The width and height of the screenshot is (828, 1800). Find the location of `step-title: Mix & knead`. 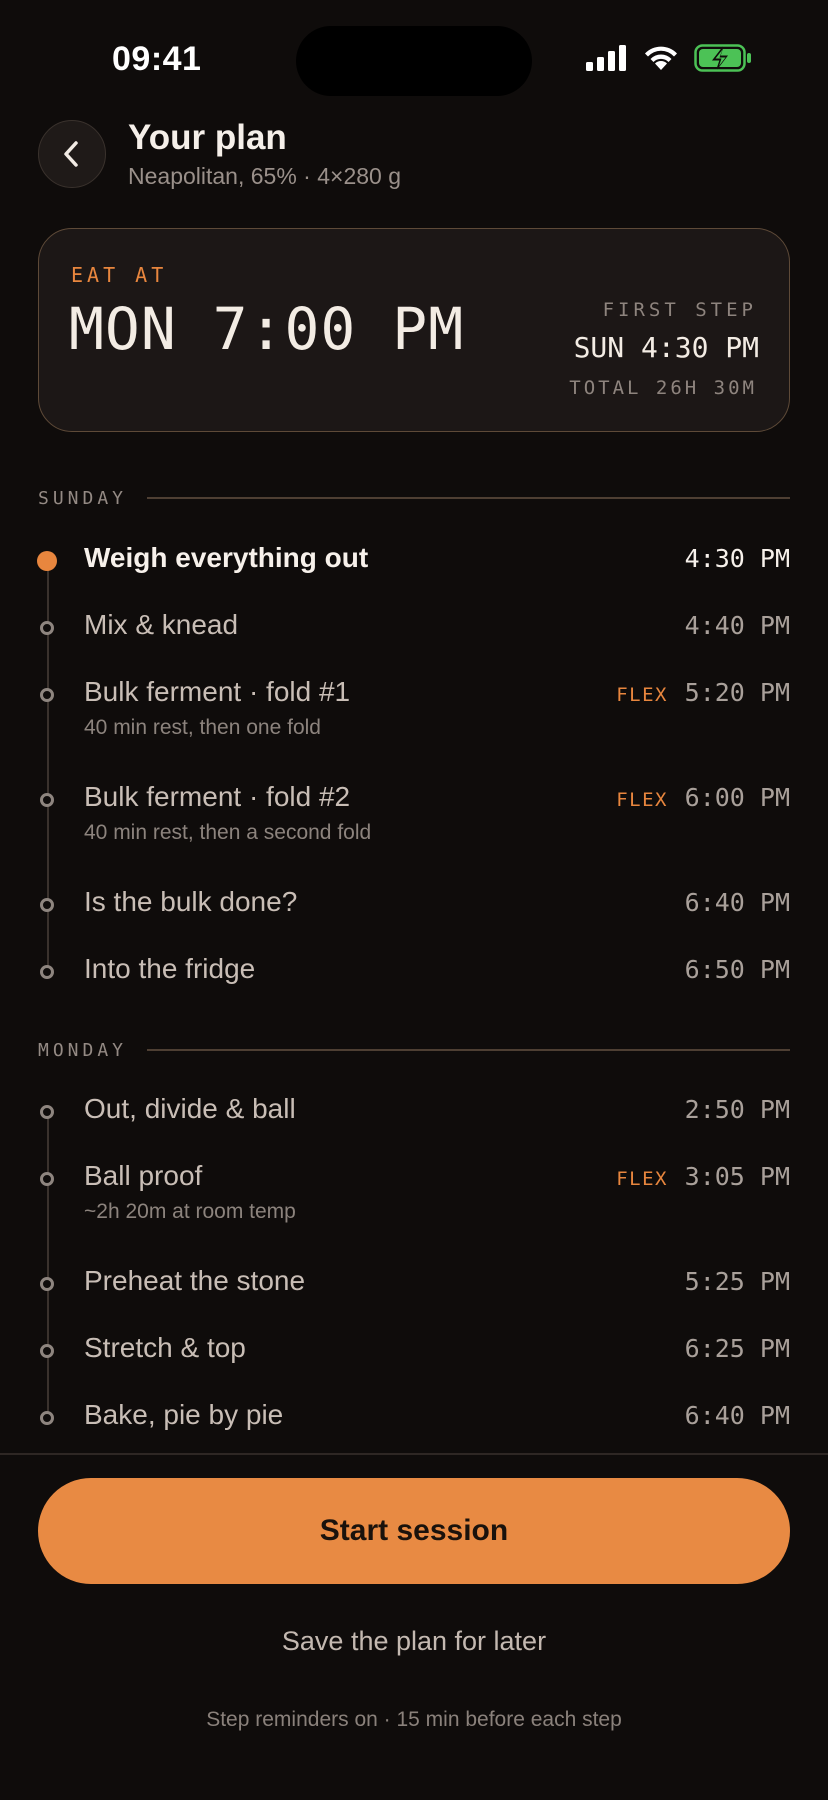

step-title: Mix & knead is located at coordinates (161, 624).